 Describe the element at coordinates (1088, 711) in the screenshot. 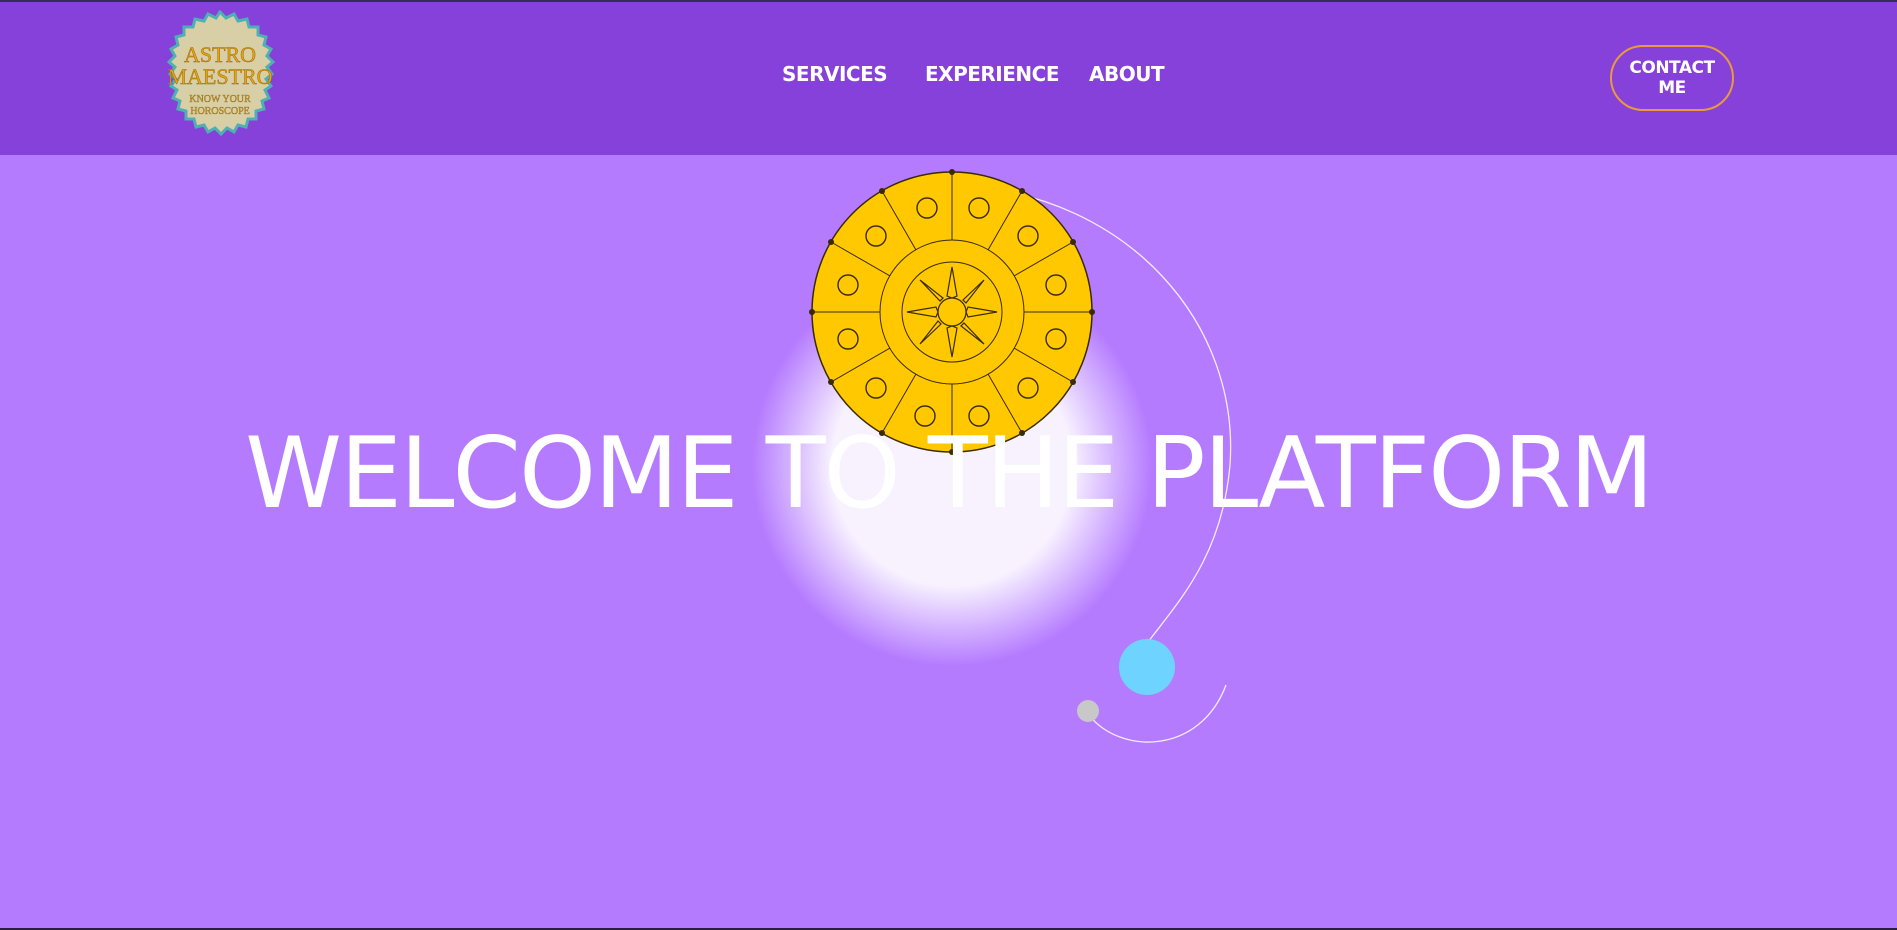

I see `orb-grey` at that location.